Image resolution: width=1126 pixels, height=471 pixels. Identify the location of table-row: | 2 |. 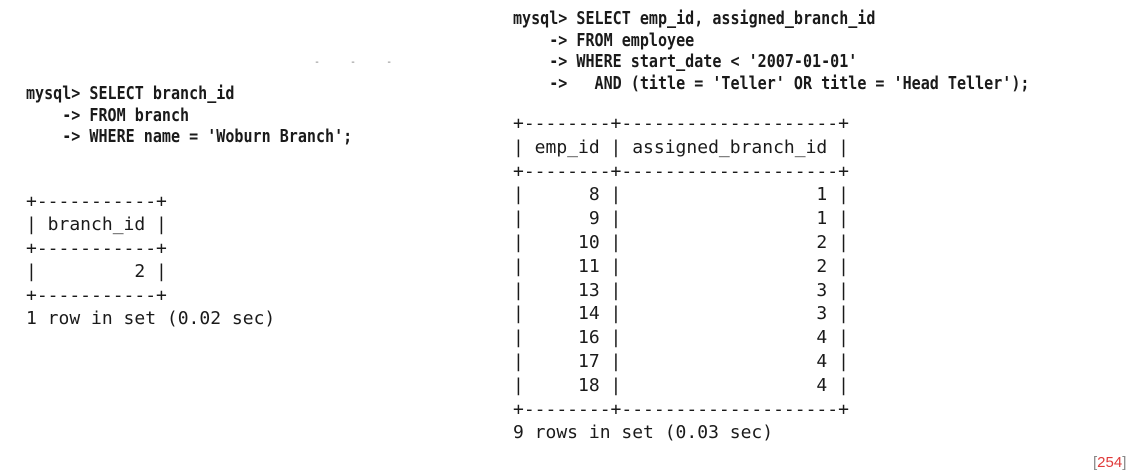
(96, 272).